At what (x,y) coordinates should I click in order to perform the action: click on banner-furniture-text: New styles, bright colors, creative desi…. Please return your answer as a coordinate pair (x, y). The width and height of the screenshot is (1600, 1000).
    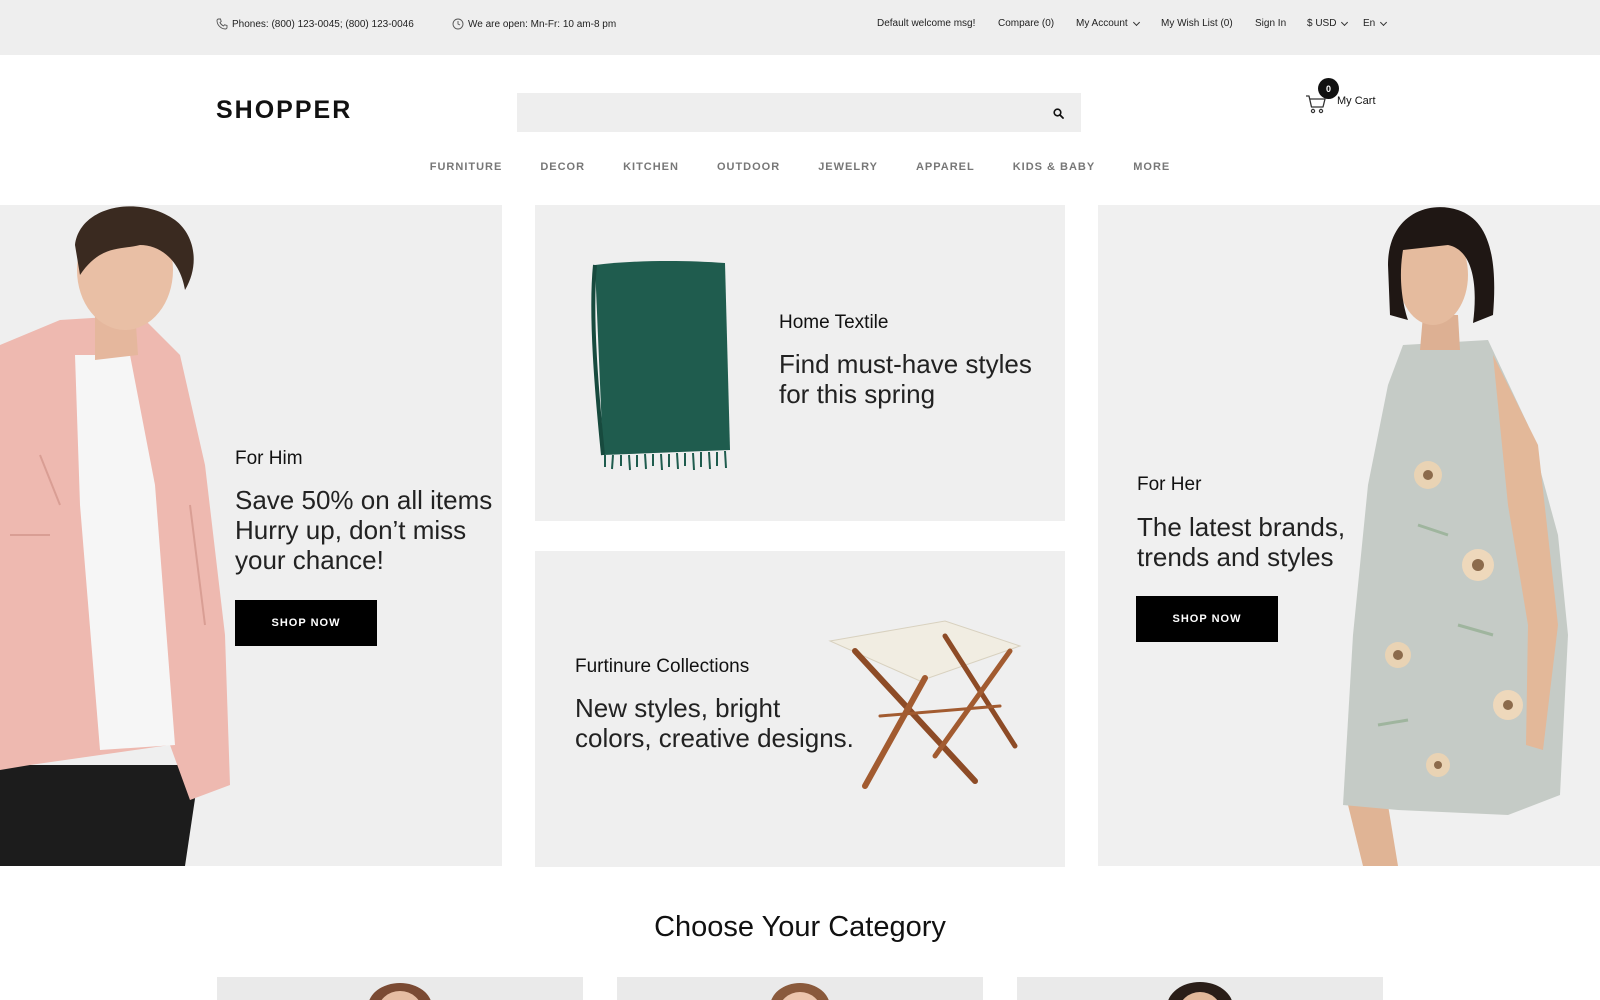
    Looking at the image, I should click on (714, 723).